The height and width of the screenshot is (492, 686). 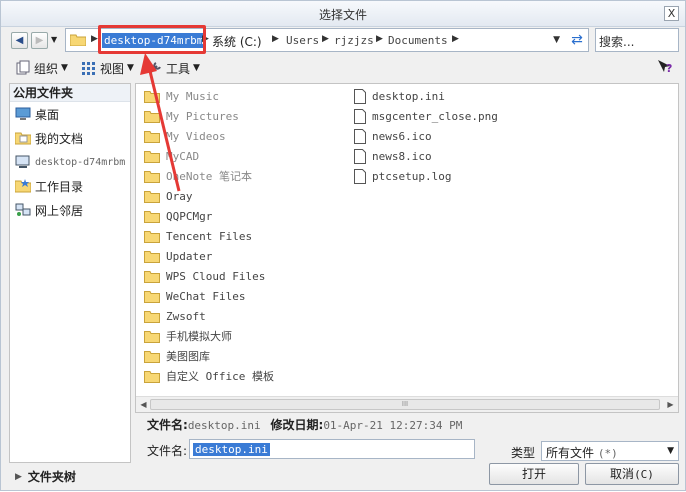 What do you see at coordinates (107, 68) in the screenshot?
I see `view-menu: 视图 ▼` at bounding box center [107, 68].